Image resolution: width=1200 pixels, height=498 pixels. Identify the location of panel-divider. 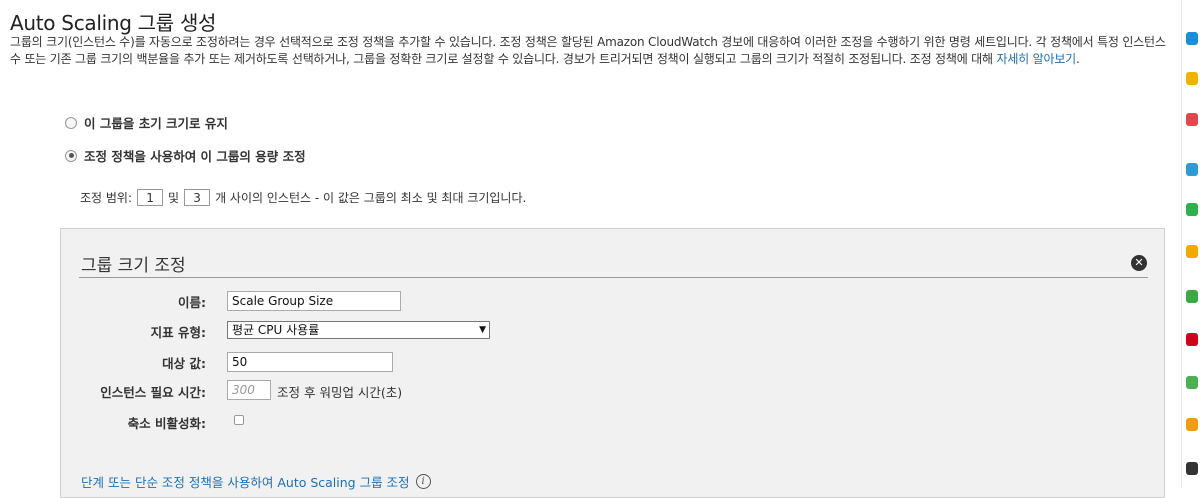
(613, 277).